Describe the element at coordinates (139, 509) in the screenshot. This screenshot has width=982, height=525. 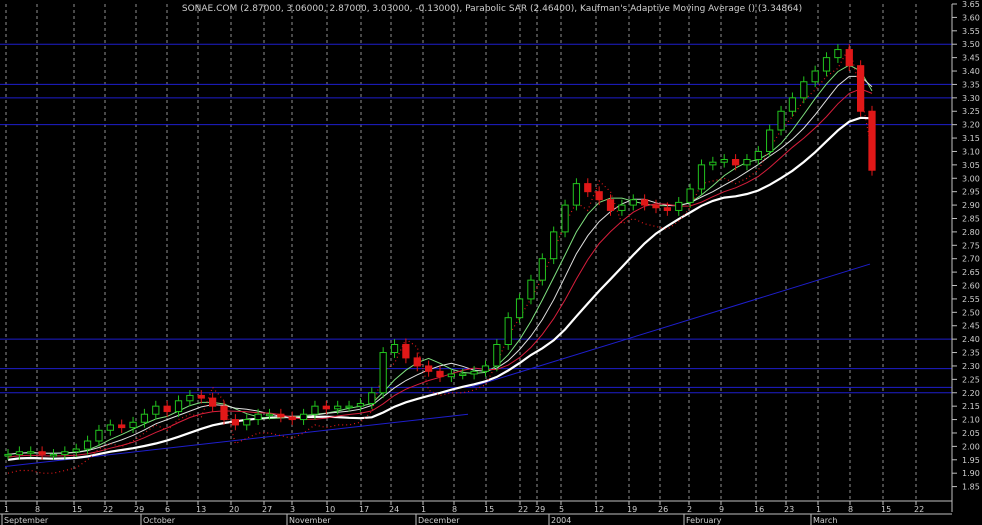
I see `x-tick-label: 29` at that location.